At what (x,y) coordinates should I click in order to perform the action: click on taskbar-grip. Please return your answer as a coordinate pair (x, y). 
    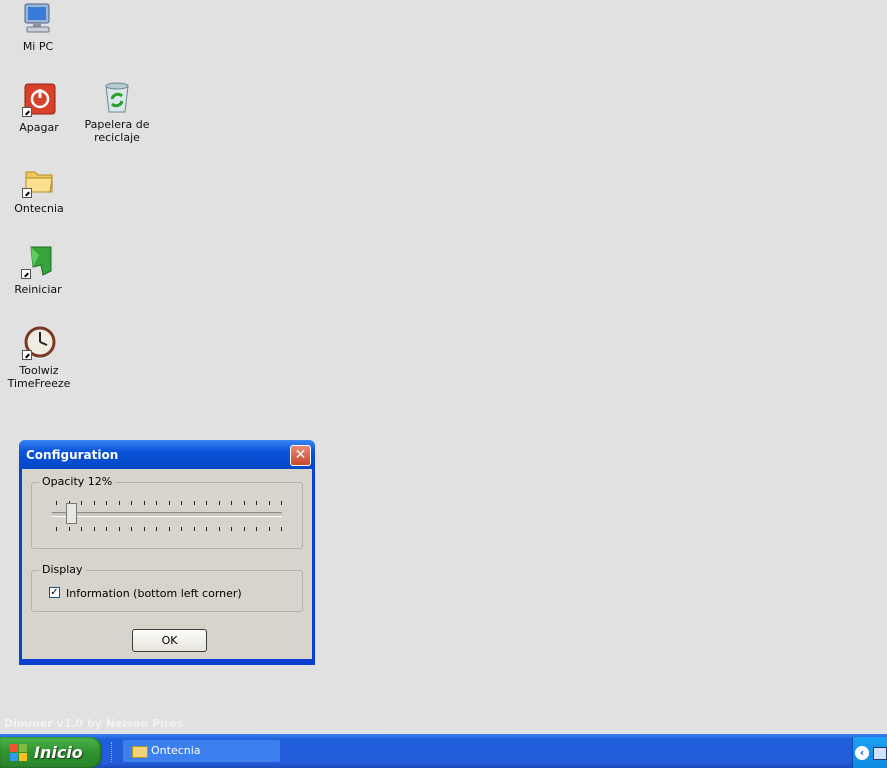
    Looking at the image, I should click on (113, 752).